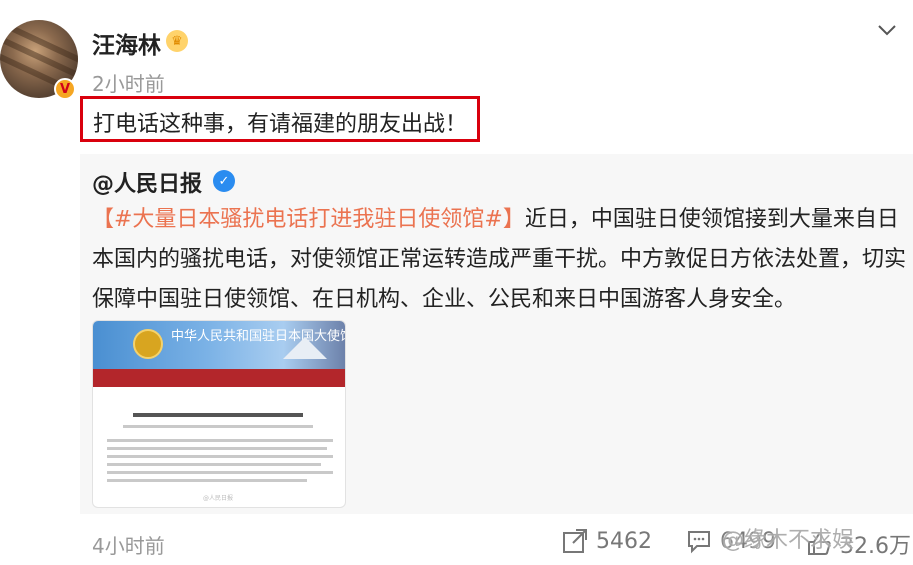 The image size is (913, 565). Describe the element at coordinates (575, 541) in the screenshot. I see `share-icon` at that location.